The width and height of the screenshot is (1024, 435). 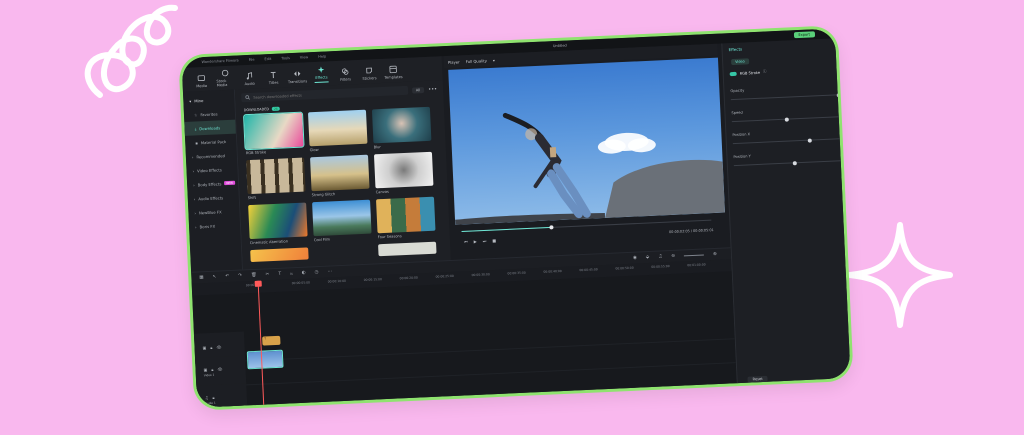 I want to click on tool-audio: Audio, so click(x=249, y=79).